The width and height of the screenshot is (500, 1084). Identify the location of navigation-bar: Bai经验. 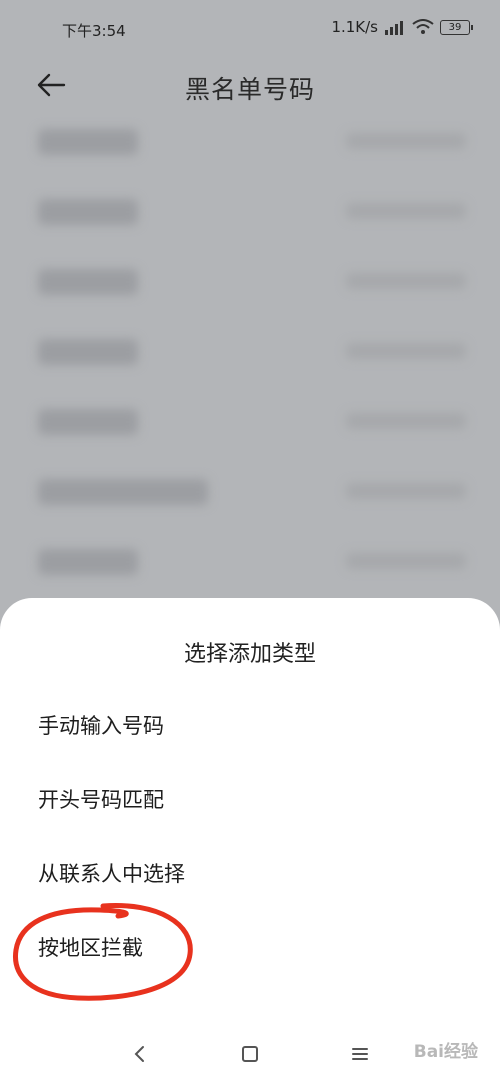
(250, 1054).